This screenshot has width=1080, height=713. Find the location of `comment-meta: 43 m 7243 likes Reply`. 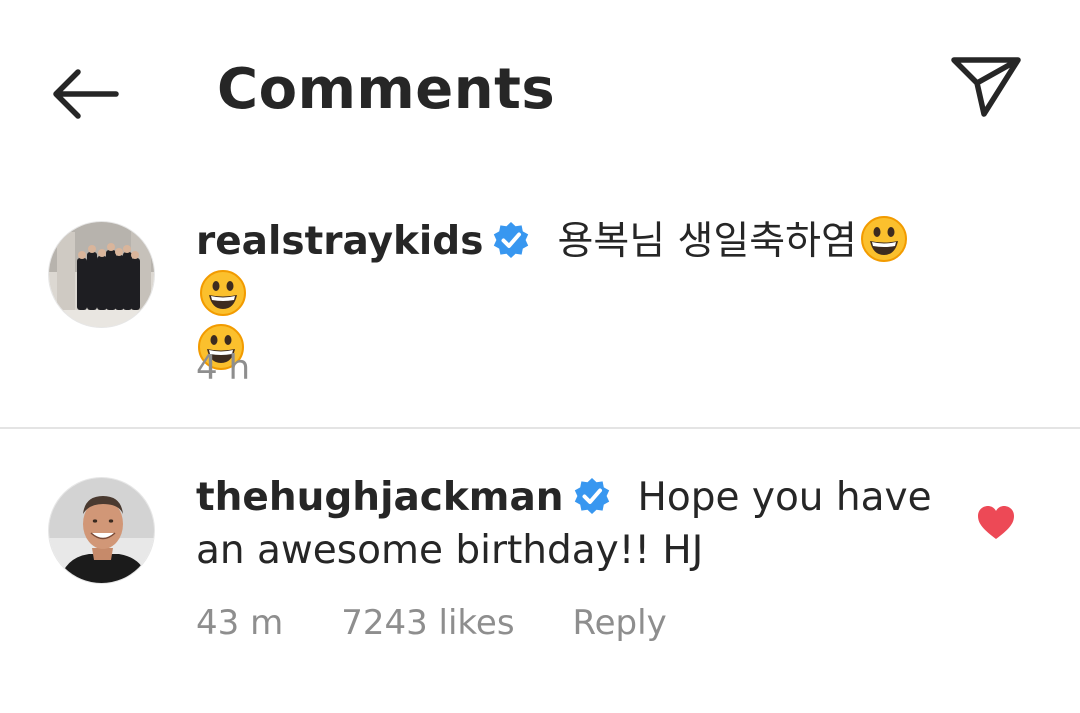

comment-meta: 43 m 7243 likes Reply is located at coordinates (460, 623).